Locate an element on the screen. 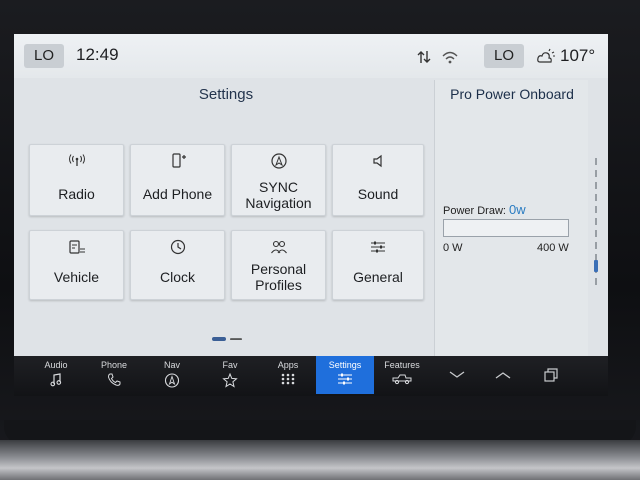 The image size is (640, 480). clock-time: 12:49 is located at coordinates (97, 54).